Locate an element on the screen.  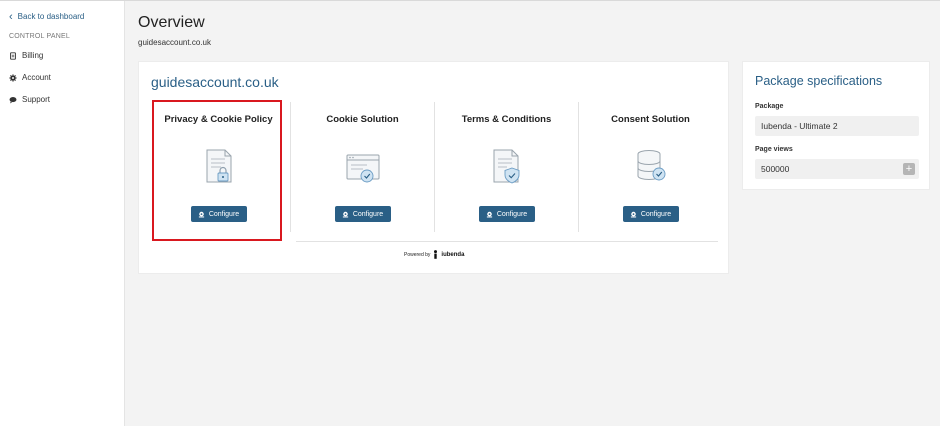
page-title: Overview is located at coordinates (171, 22).